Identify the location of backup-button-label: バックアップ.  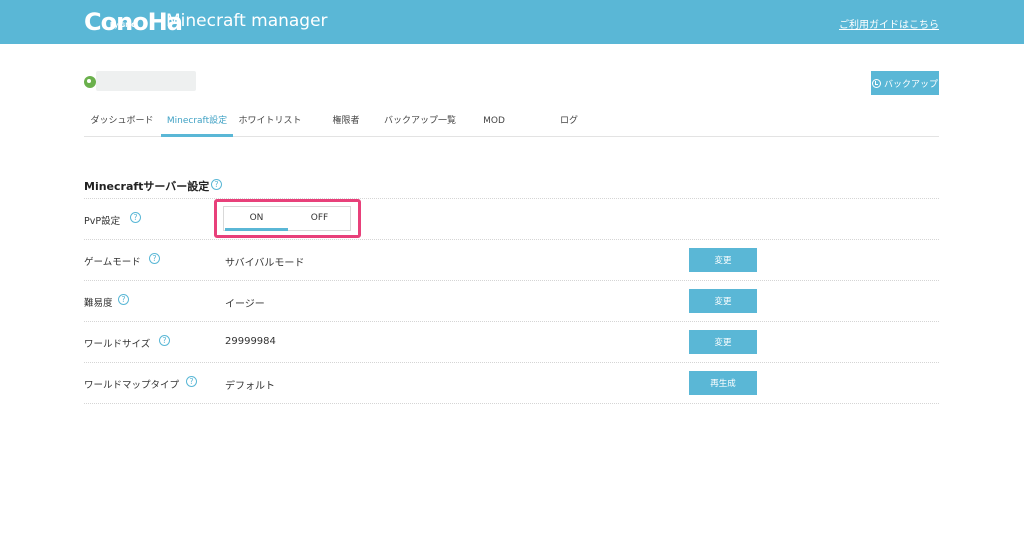
(910, 84).